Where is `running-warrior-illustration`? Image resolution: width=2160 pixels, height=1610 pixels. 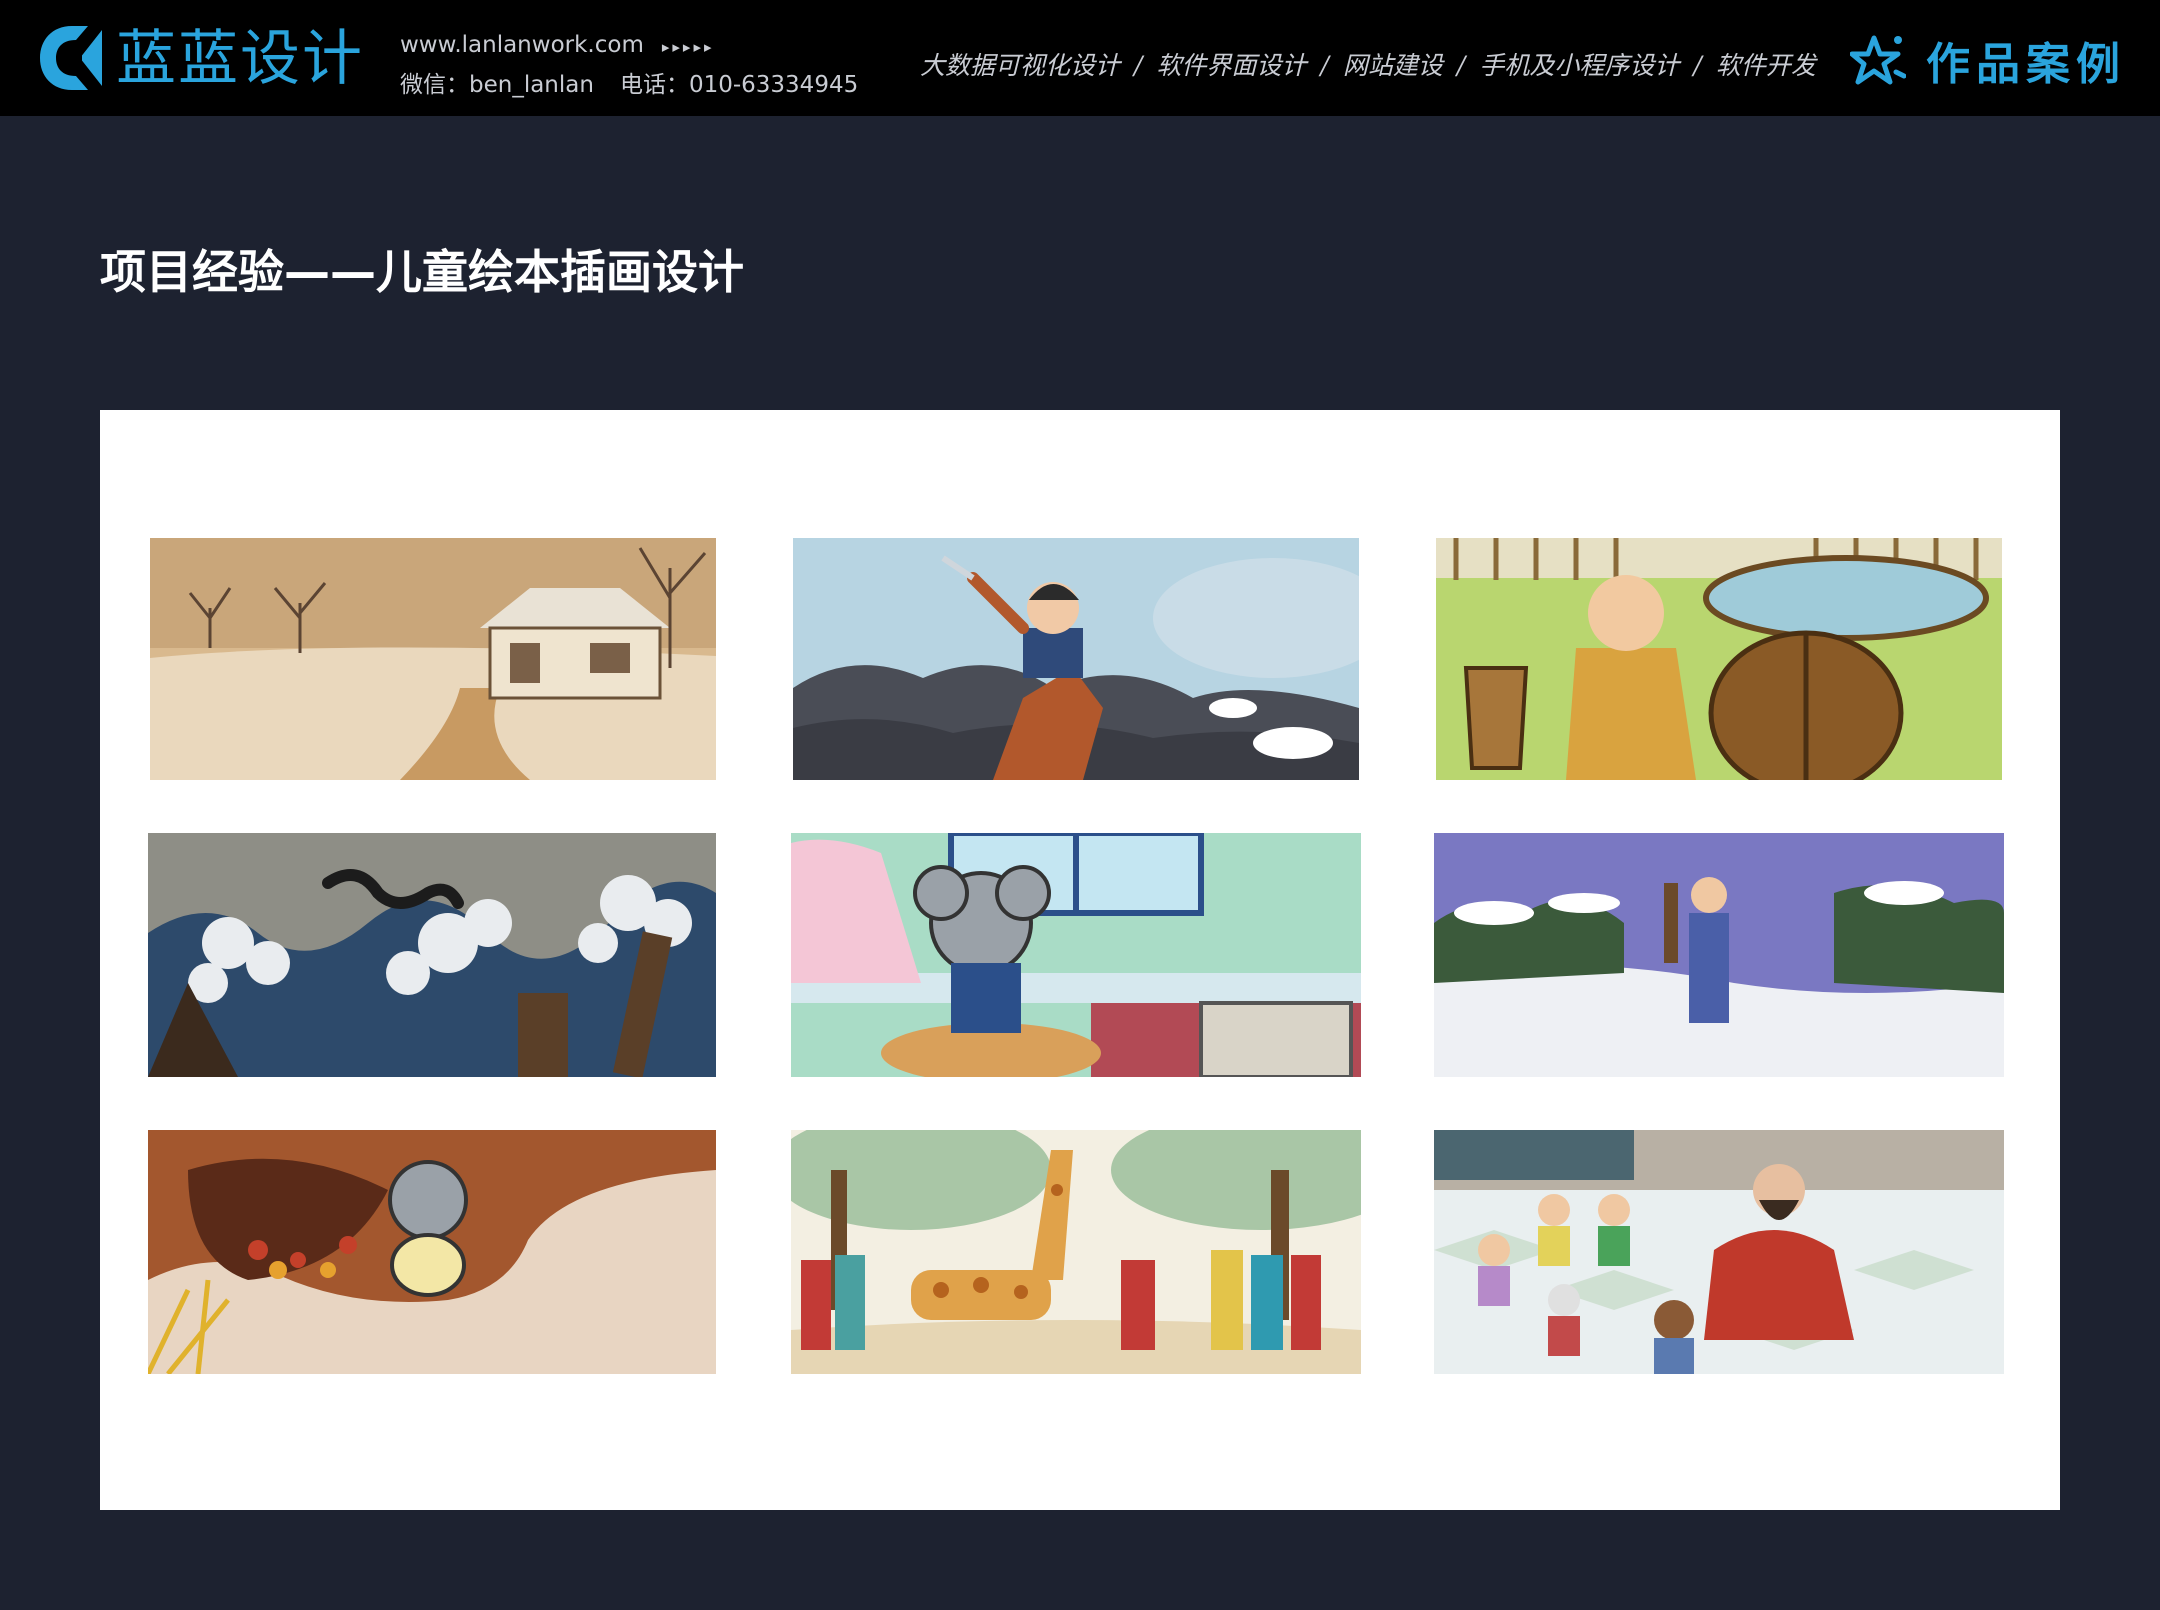
running-warrior-illustration is located at coordinates (1076, 659).